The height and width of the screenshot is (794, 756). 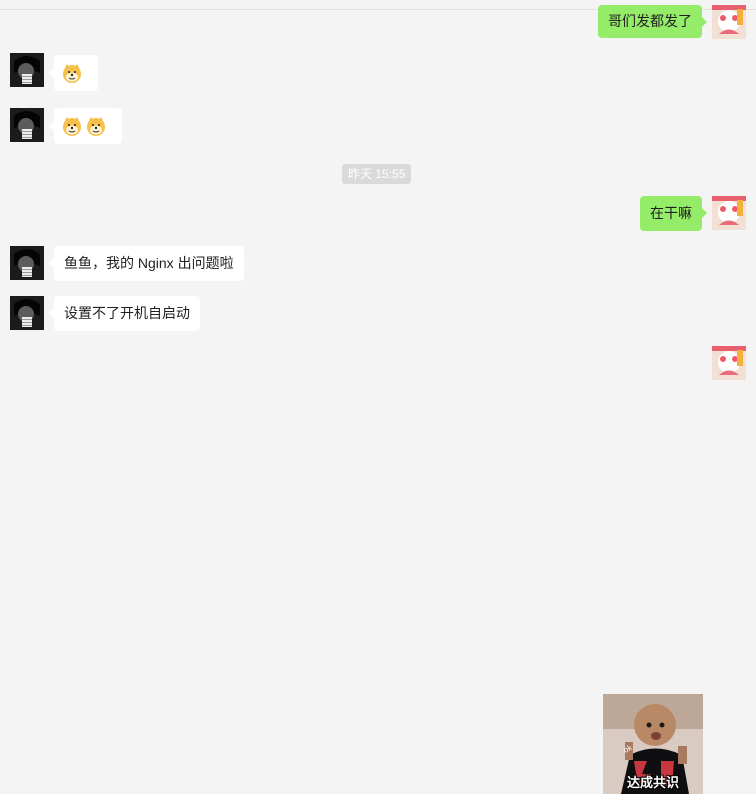 I want to click on message-text: 哥们发都发了, so click(x=650, y=21).